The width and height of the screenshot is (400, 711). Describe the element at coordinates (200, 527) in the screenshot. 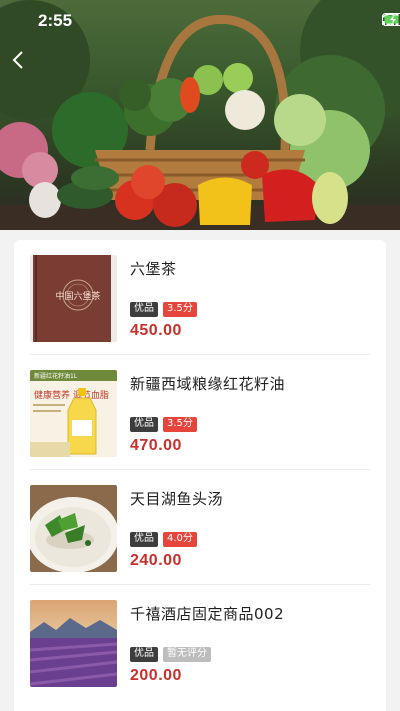

I see `product-item: 天目湖鱼头汤 优品 4.0分 240.00` at that location.